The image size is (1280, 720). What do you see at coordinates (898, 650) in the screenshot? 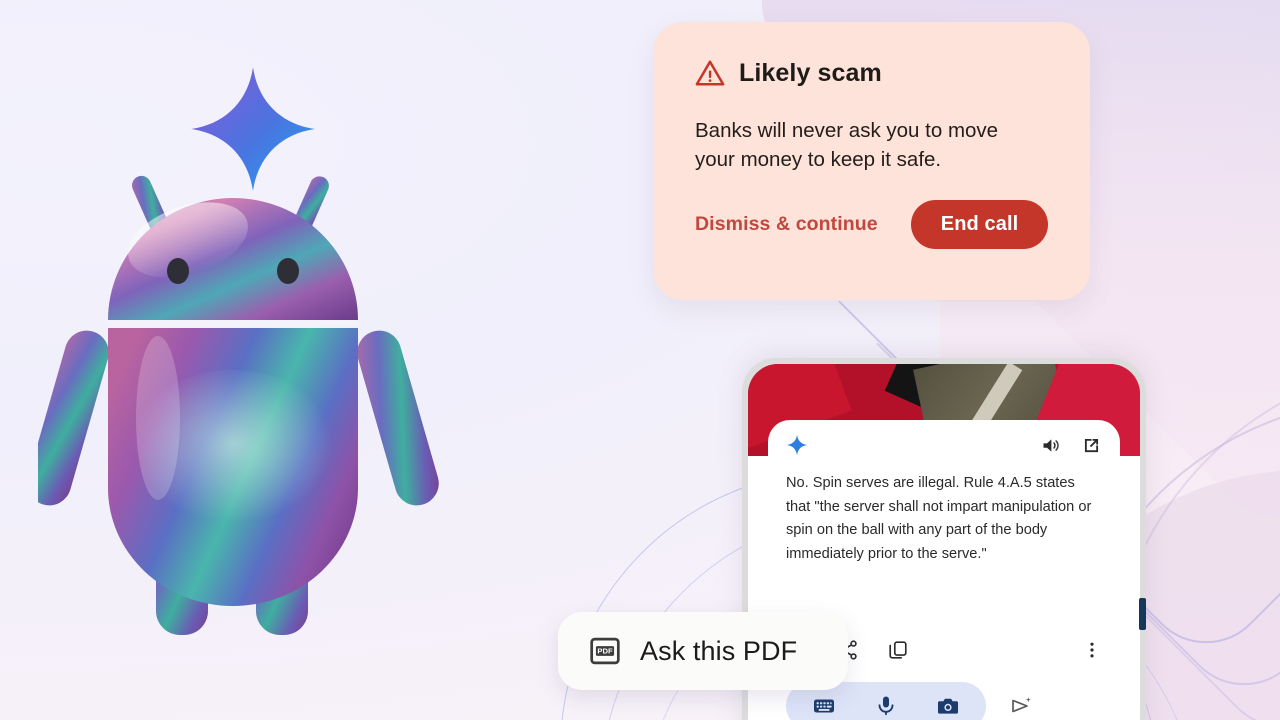
I see `copy-icon` at bounding box center [898, 650].